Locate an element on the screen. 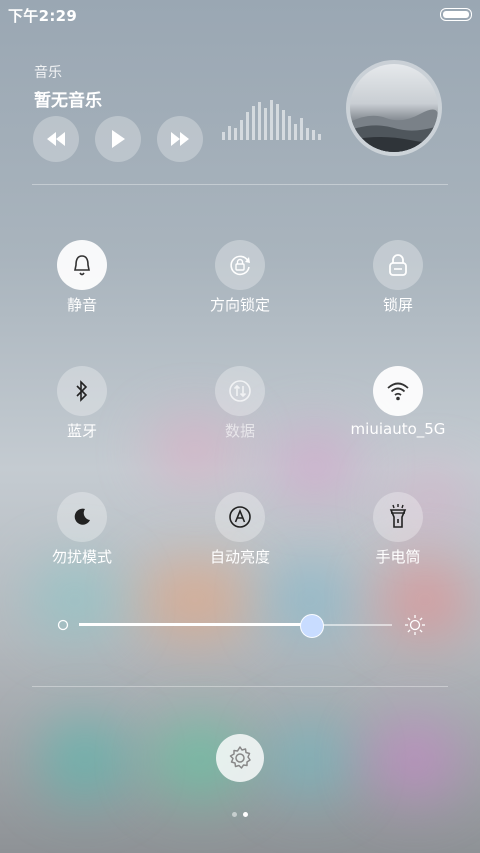  toggle-lock-screen-label: 锁屏 is located at coordinates (397, 305).